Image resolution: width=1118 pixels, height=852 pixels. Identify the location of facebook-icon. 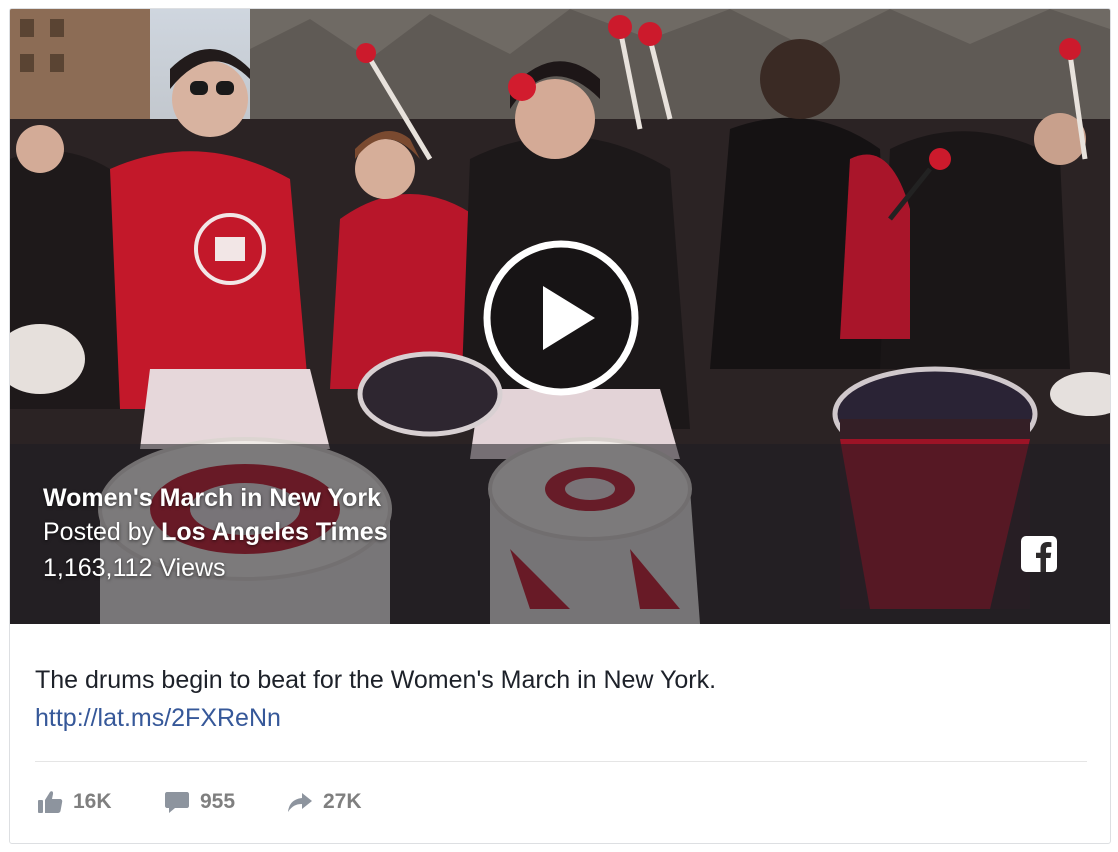
(1039, 554).